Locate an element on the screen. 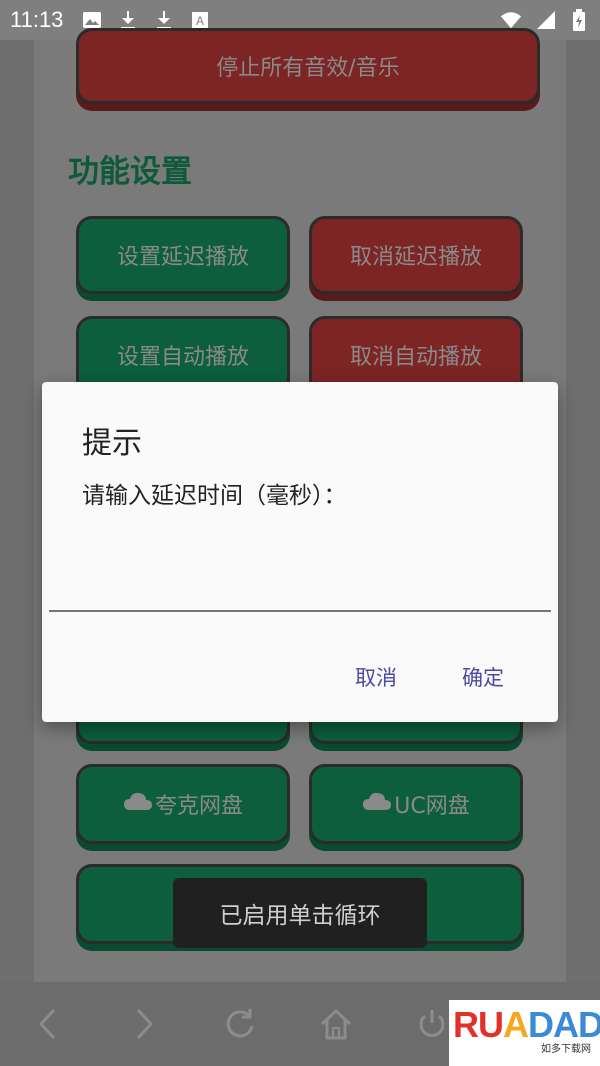  set-delay-play-button: 设置延迟播放 is located at coordinates (183, 255).